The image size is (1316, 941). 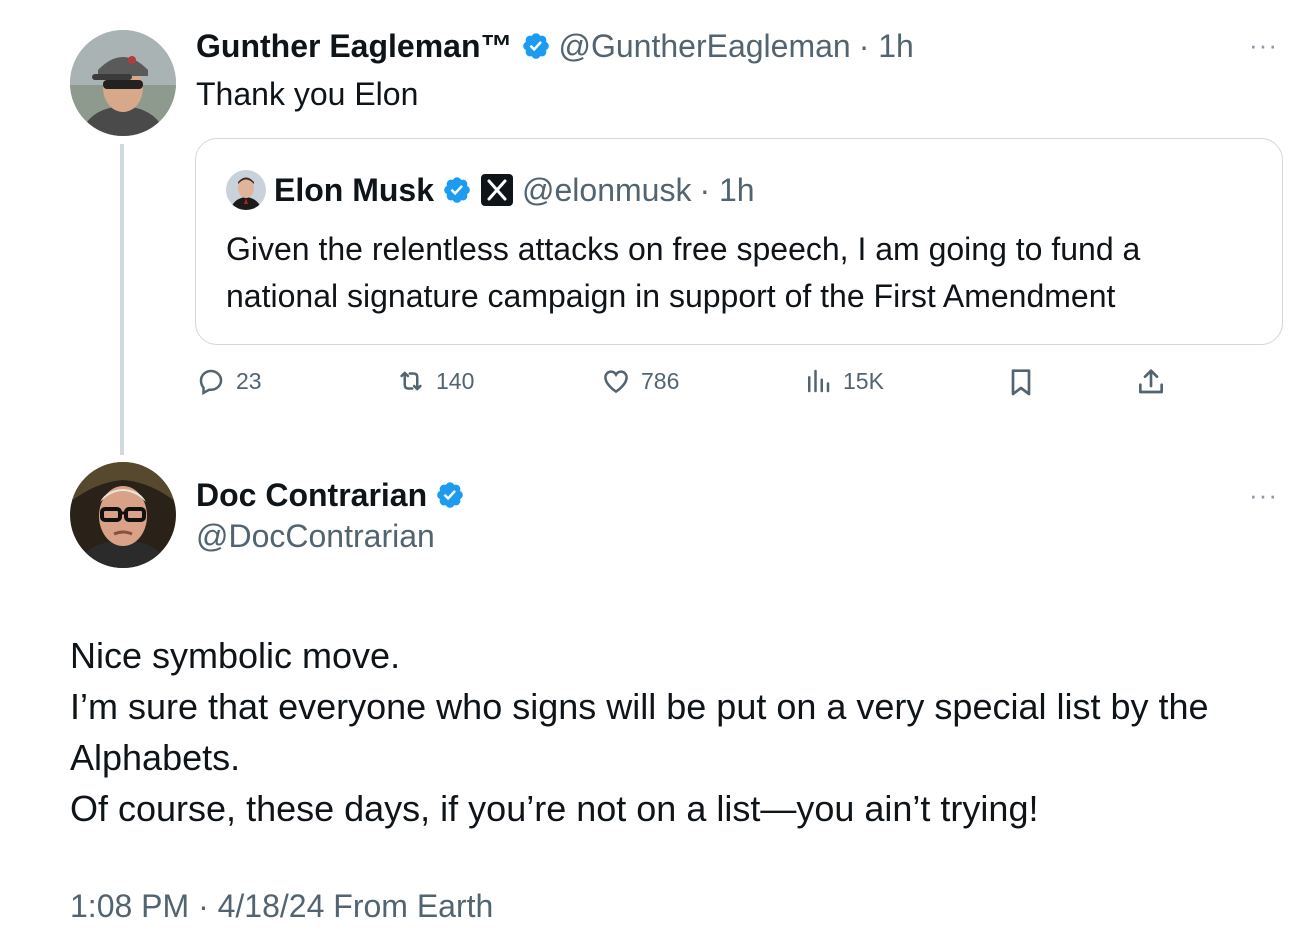 I want to click on reply-icon, so click(x=211, y=382).